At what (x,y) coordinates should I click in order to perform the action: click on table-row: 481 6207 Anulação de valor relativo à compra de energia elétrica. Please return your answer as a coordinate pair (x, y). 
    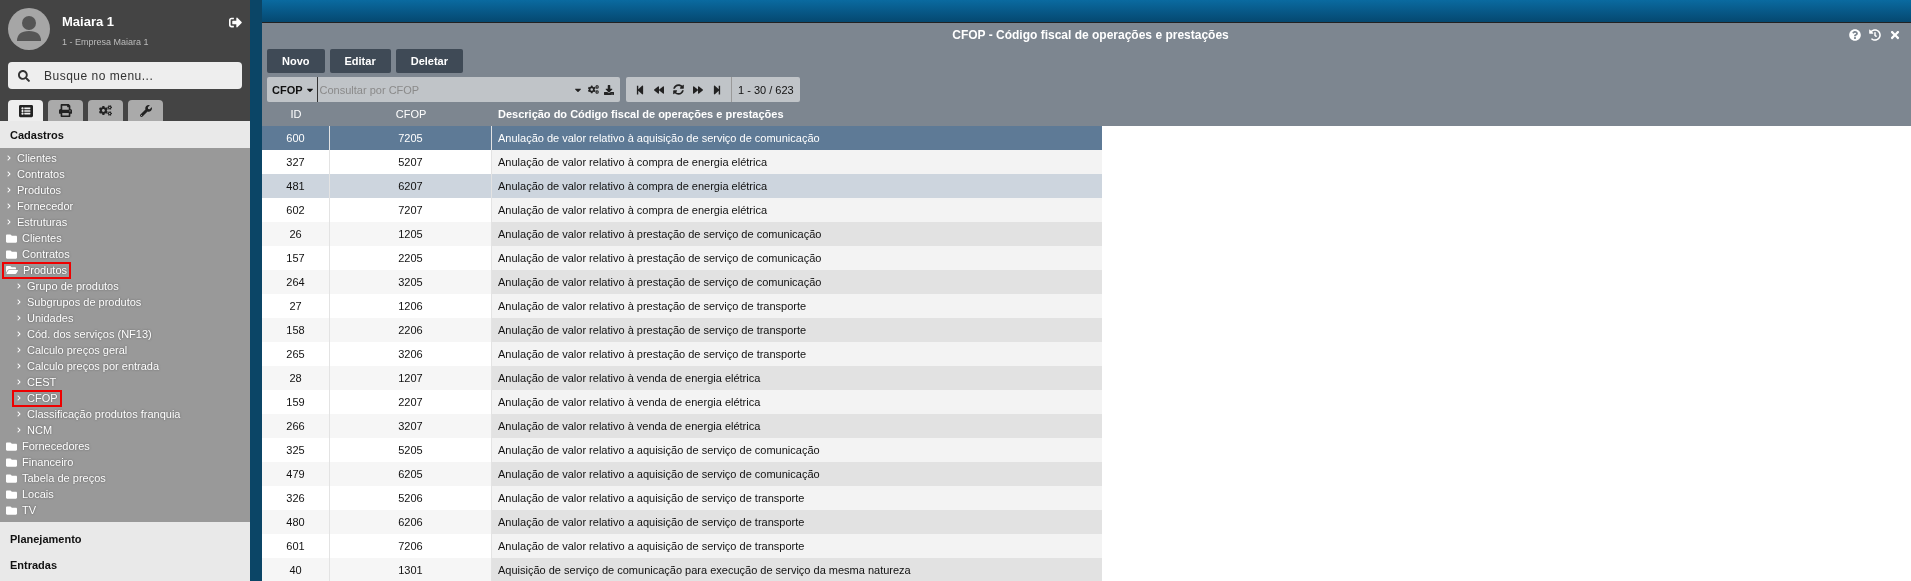
    Looking at the image, I should click on (682, 186).